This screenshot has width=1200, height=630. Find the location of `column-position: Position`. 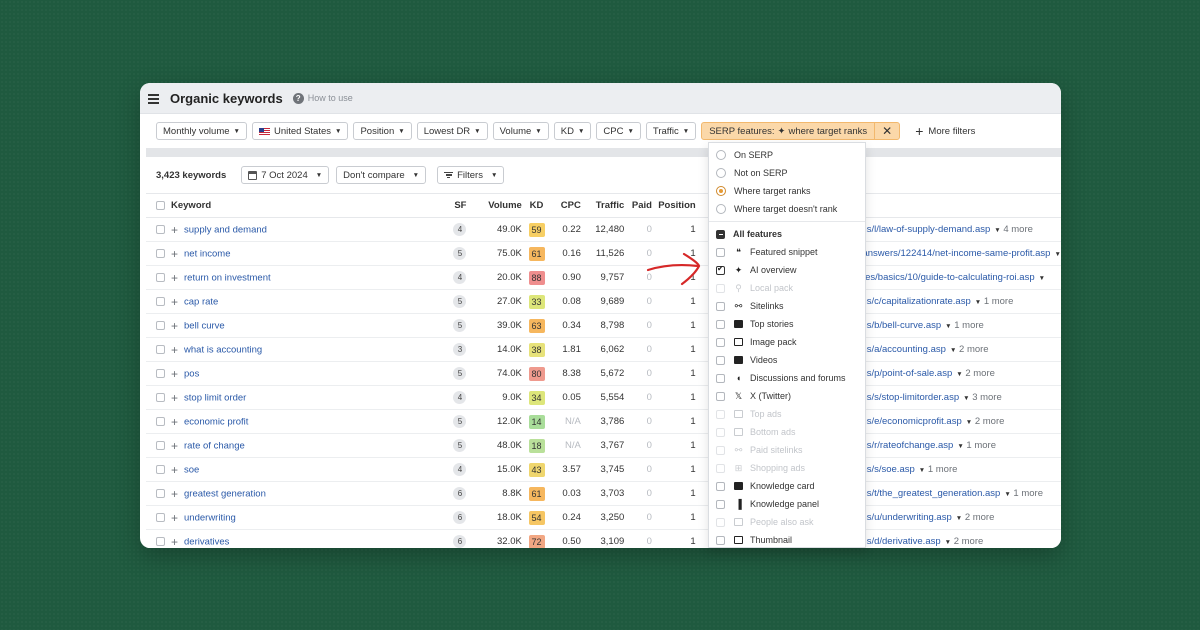

column-position: Position is located at coordinates (673, 205).